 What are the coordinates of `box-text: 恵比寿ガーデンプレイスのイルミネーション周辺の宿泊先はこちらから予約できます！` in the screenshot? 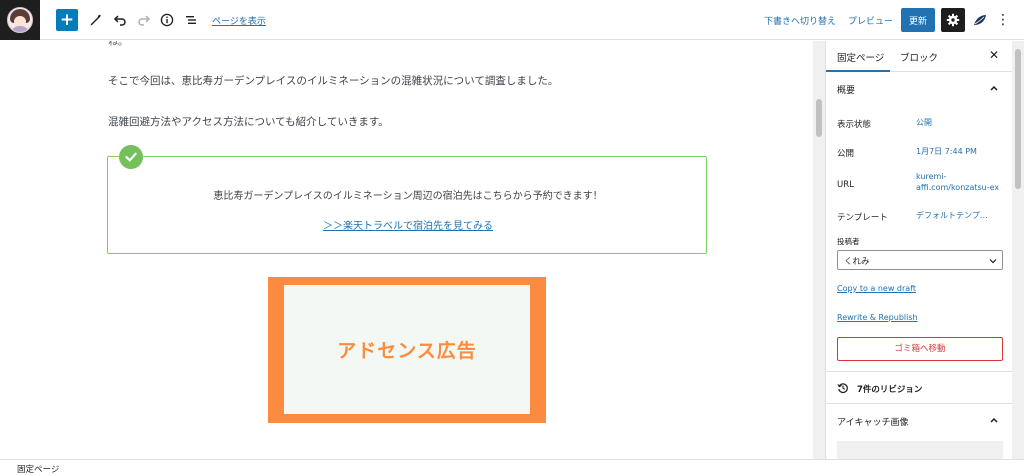 It's located at (408, 196).